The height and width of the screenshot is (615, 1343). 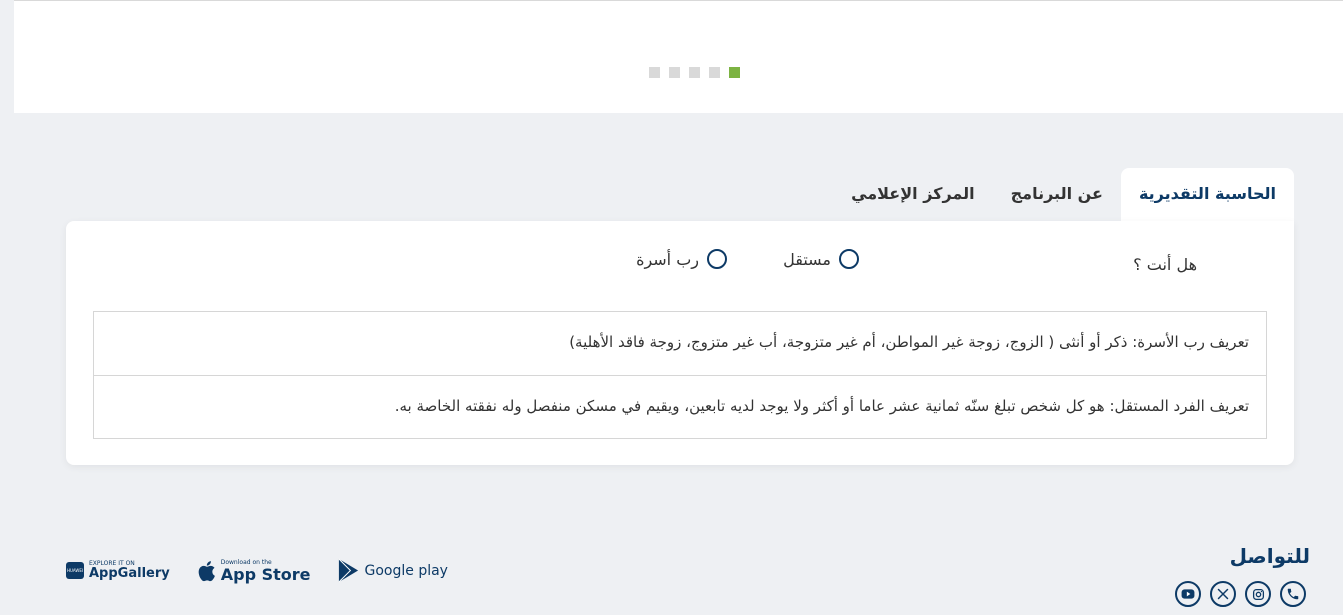 What do you see at coordinates (913, 195) in the screenshot?
I see `tab-media-center: المركز الإعلامي` at bounding box center [913, 195].